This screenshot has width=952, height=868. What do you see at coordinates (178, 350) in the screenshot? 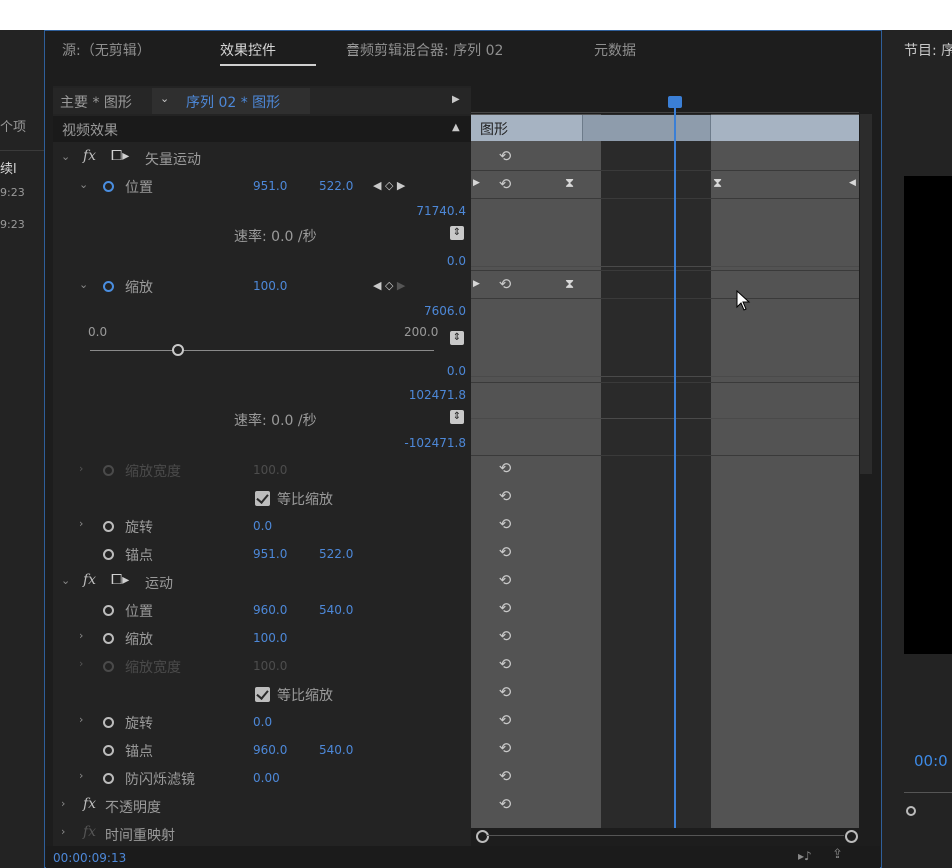
I see `scale-slider-handle` at bounding box center [178, 350].